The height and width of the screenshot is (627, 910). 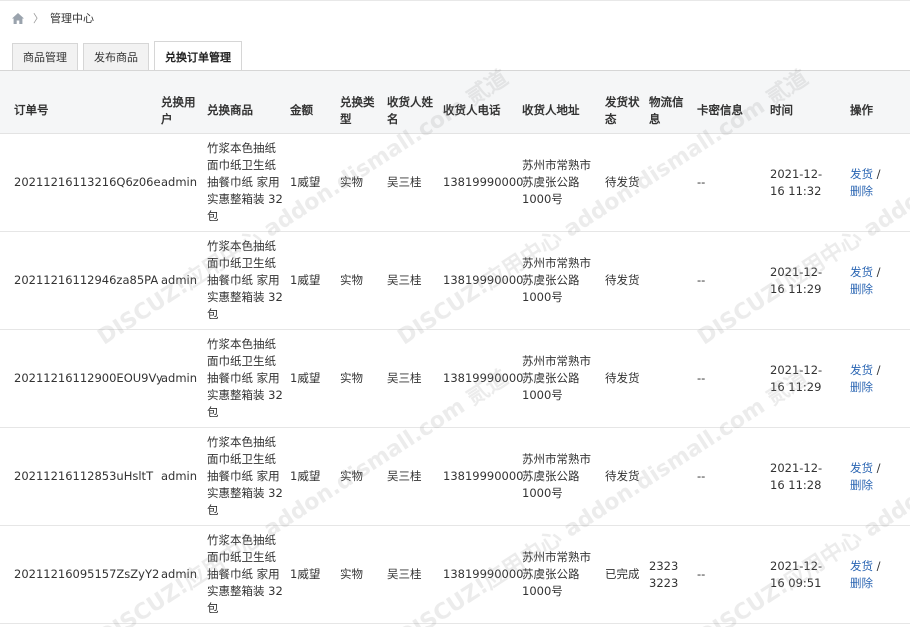 I want to click on order-no: 20211216113216Q6z06e, so click(x=87, y=182).